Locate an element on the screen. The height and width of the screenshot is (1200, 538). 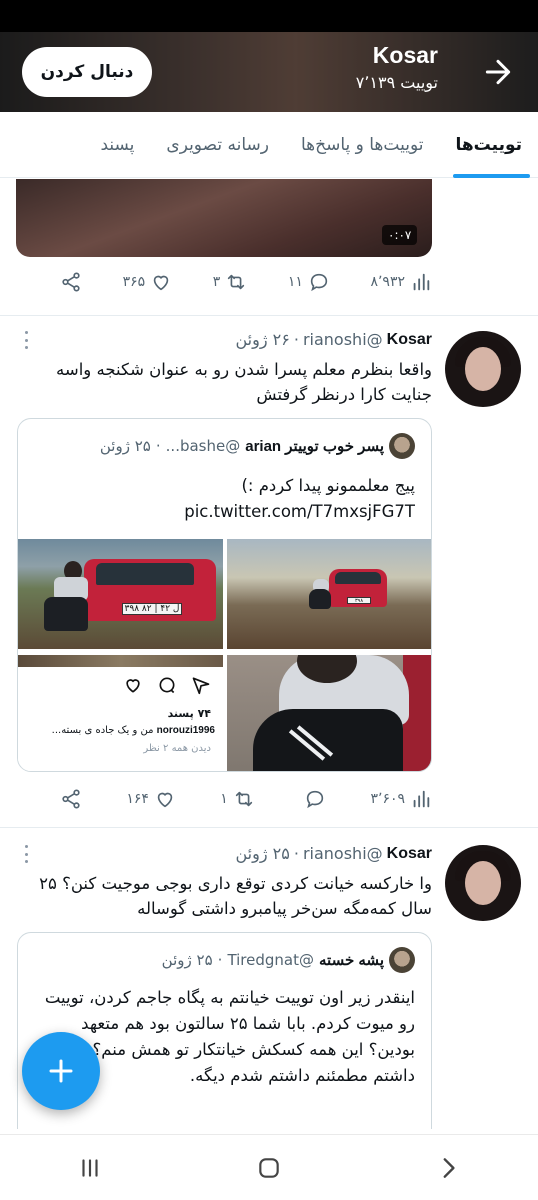
compose-tweet-button is located at coordinates (61, 1071).